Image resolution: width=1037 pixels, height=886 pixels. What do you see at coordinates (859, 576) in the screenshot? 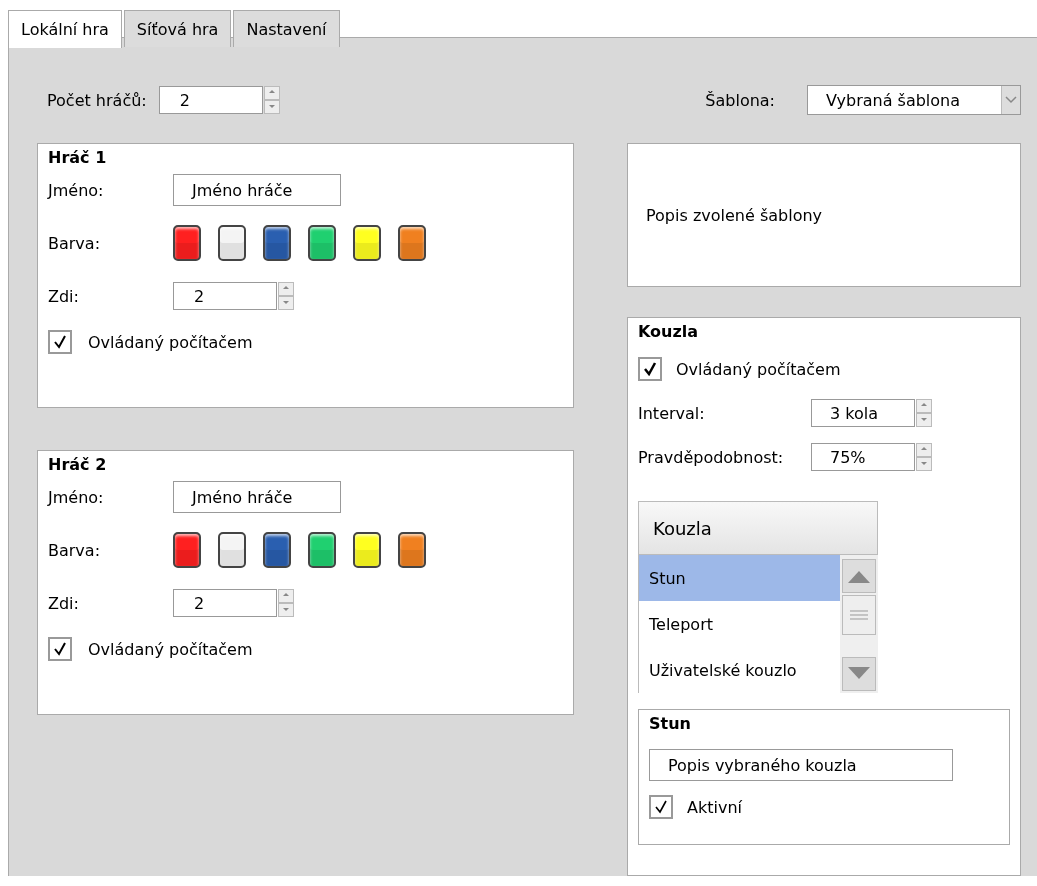
I see `scroll-up-button` at bounding box center [859, 576].